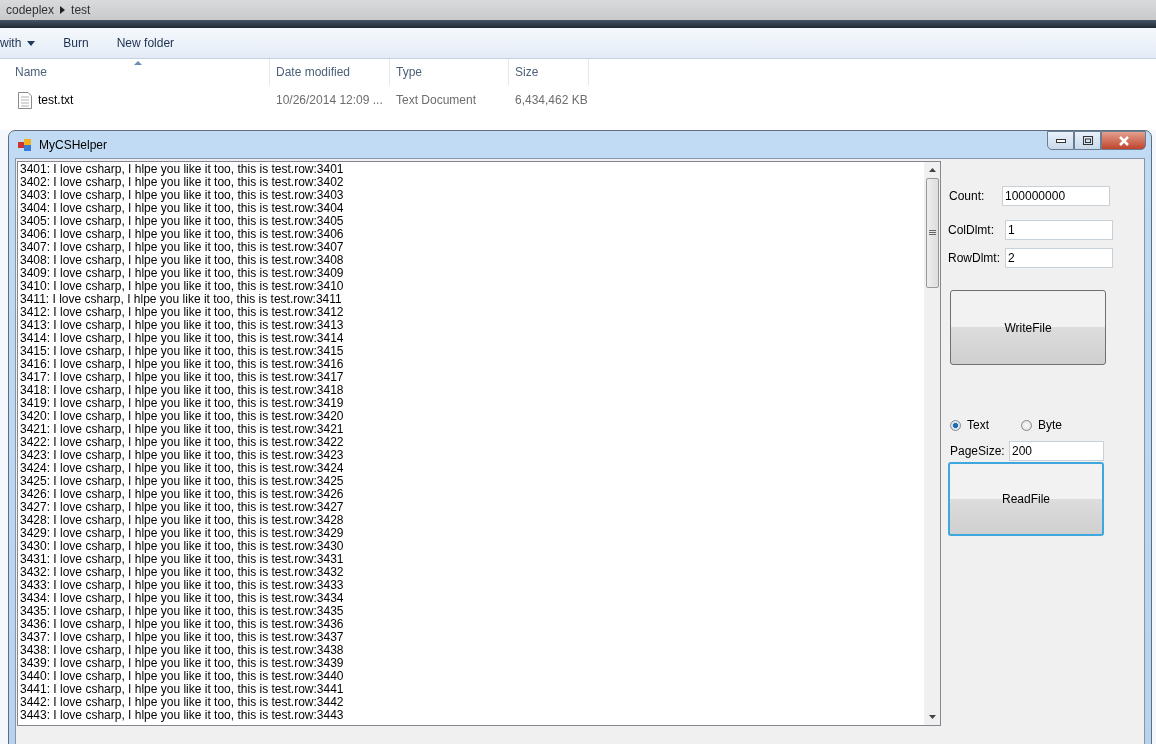 This screenshot has width=1156, height=744. I want to click on text-line: 3424: I love csharp, I hlpe you like it too, this is test.row:3424, so click(182, 468).